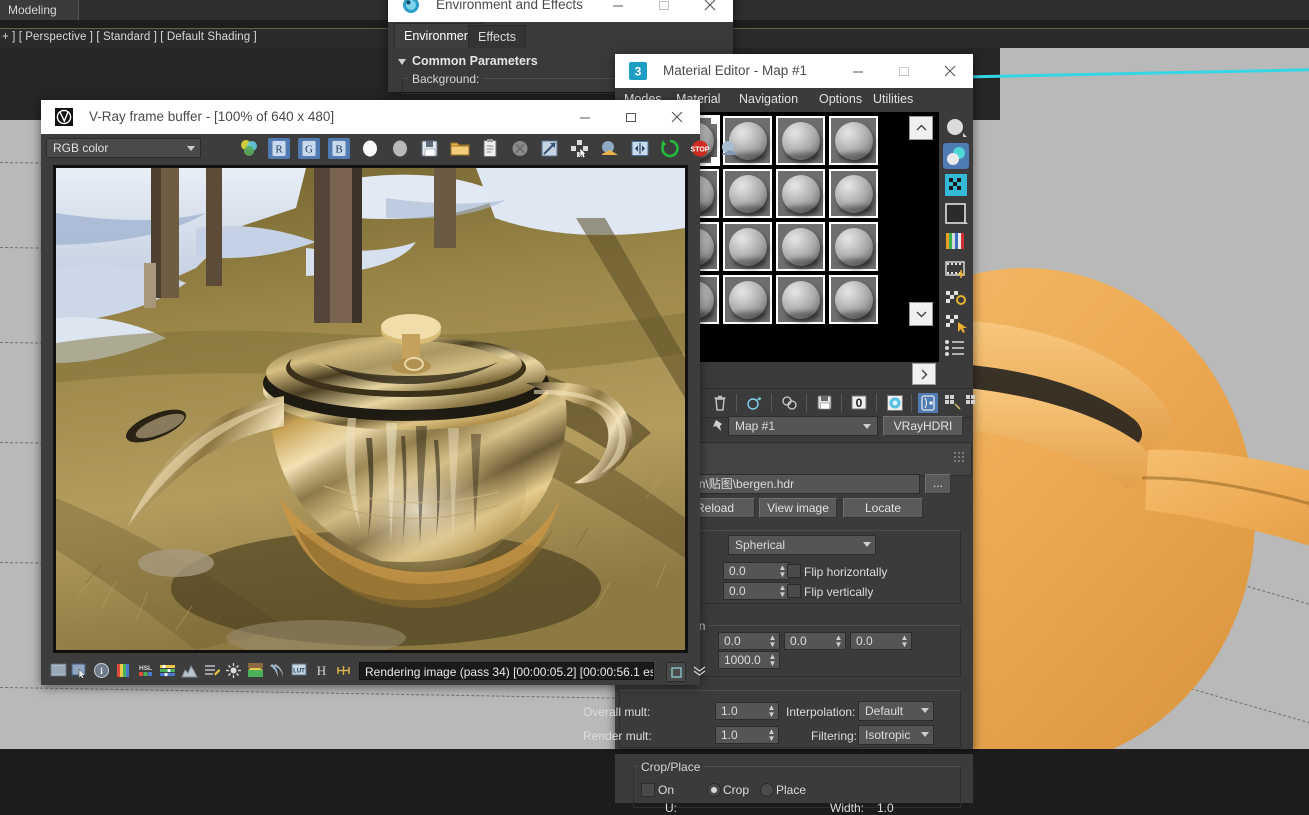 The height and width of the screenshot is (815, 1309). What do you see at coordinates (520, 148) in the screenshot?
I see `clear-image-icon` at bounding box center [520, 148].